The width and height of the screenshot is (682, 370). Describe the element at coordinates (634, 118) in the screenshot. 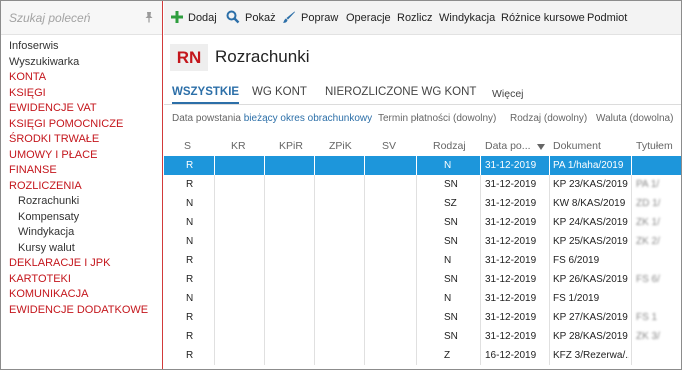

I see `filter-currency: Waluta (dowolna)` at that location.